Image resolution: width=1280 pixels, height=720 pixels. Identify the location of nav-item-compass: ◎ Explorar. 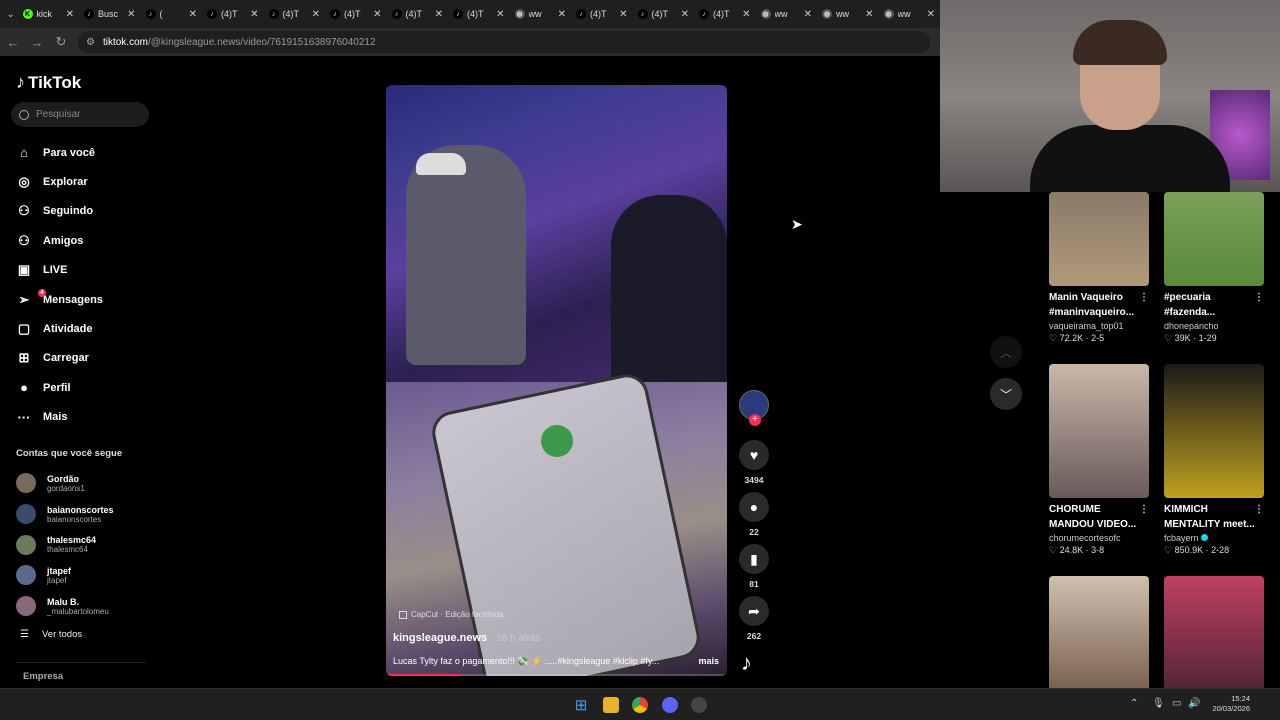
(86, 181).